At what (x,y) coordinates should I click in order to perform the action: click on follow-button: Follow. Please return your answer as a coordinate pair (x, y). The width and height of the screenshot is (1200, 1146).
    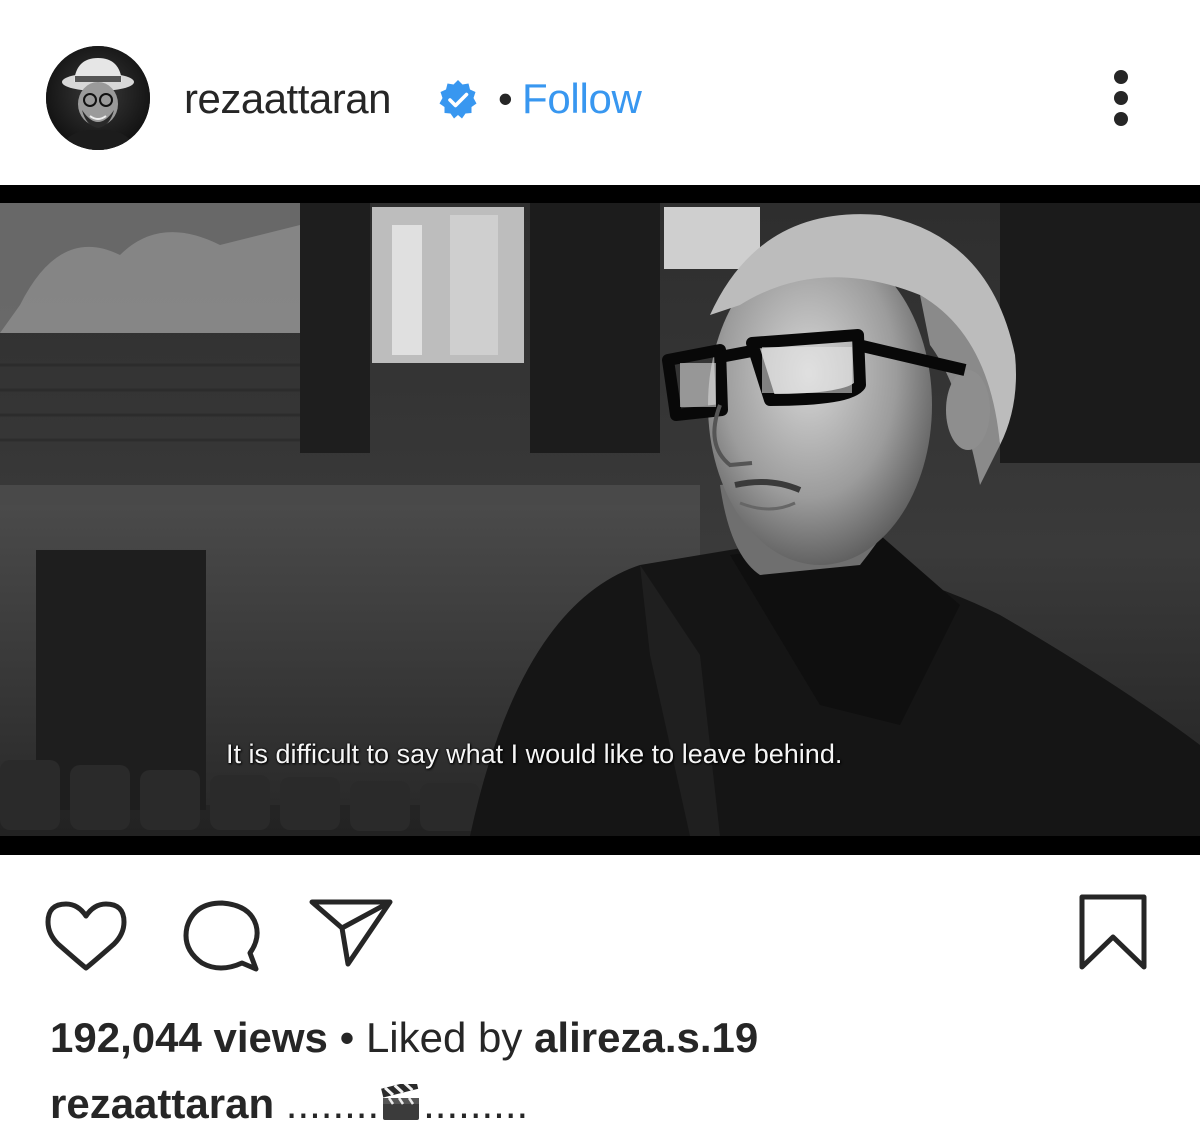
    Looking at the image, I should click on (582, 99).